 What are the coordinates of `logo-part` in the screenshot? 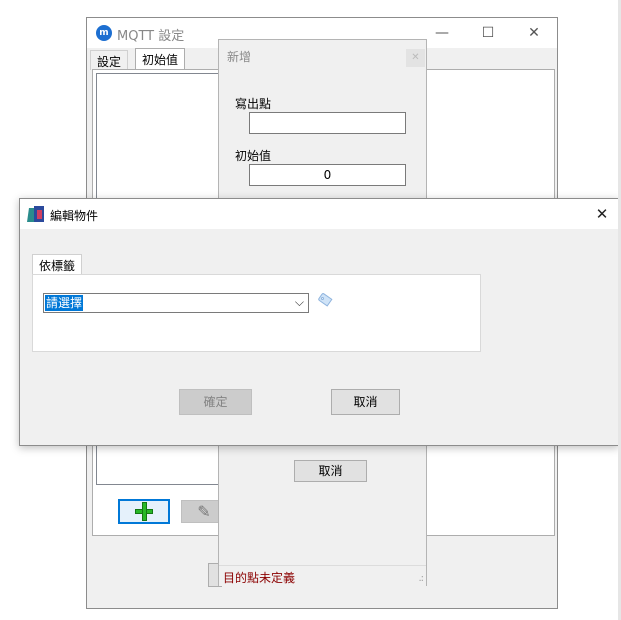 It's located at (39, 214).